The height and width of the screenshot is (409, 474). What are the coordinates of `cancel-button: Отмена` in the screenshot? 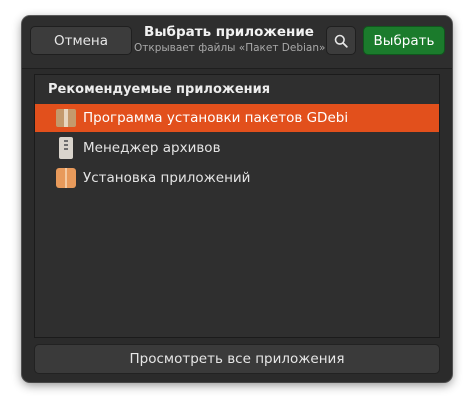 It's located at (81, 40).